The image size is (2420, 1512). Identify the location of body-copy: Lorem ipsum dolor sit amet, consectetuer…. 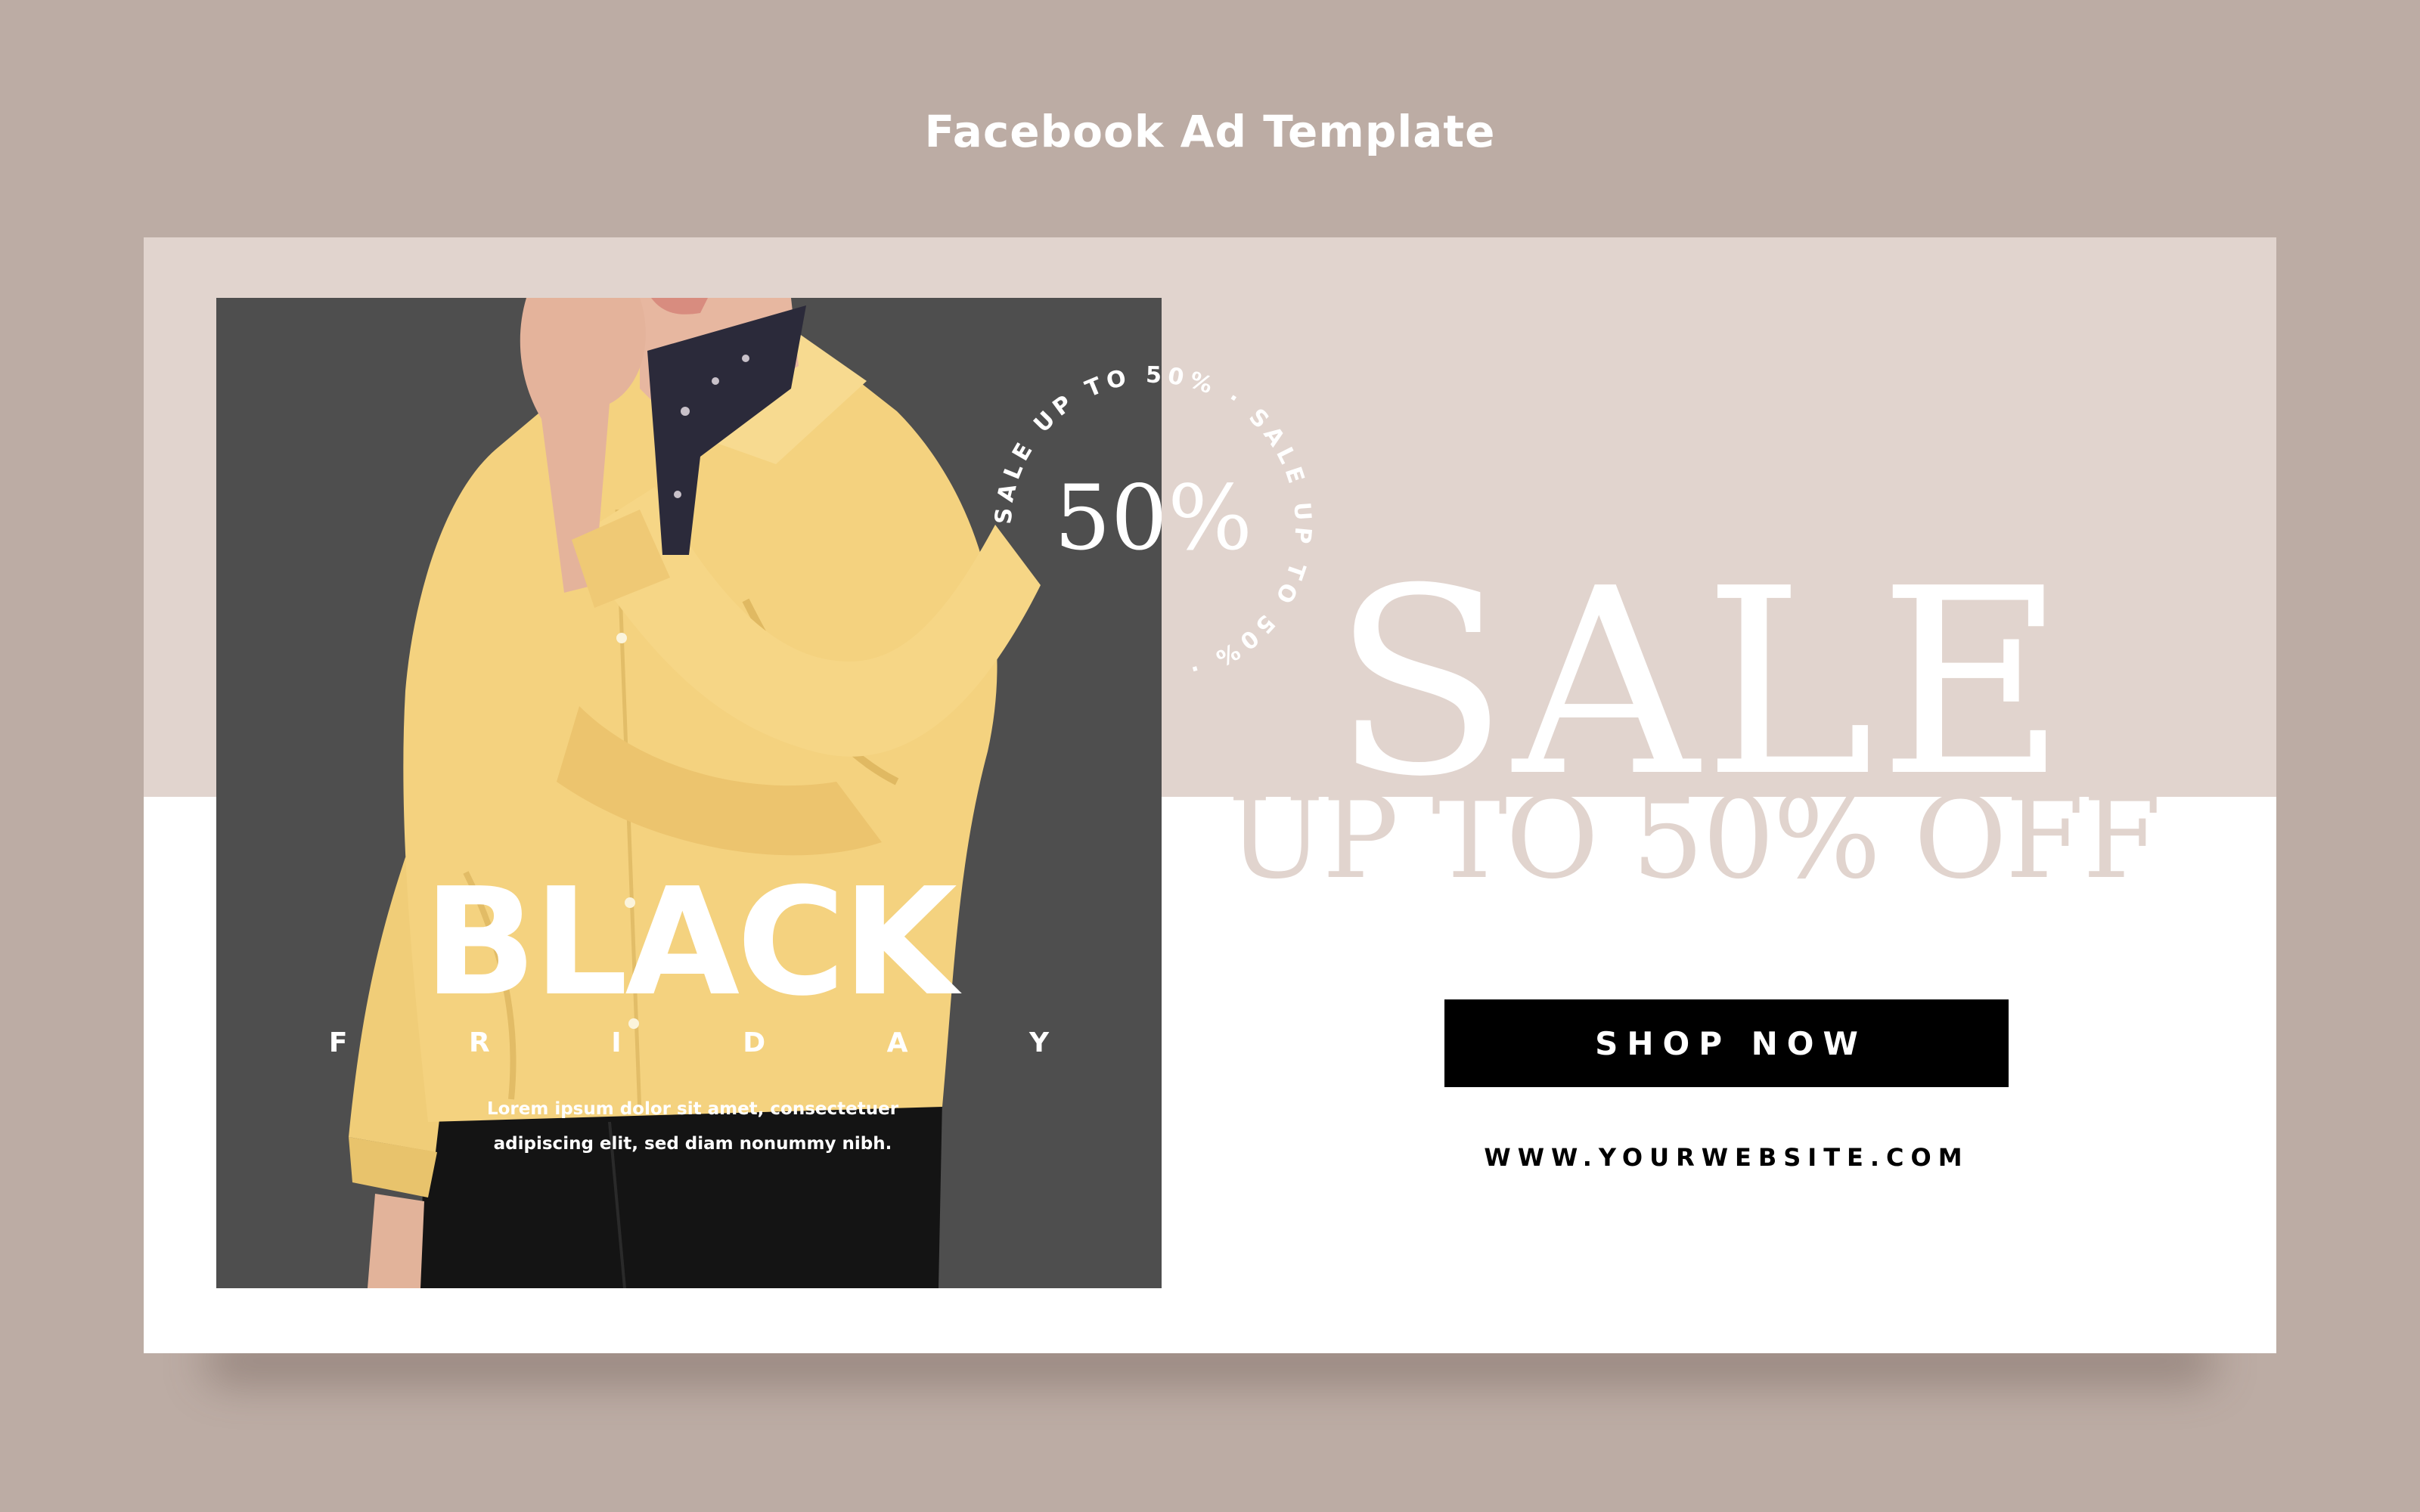
(692, 1126).